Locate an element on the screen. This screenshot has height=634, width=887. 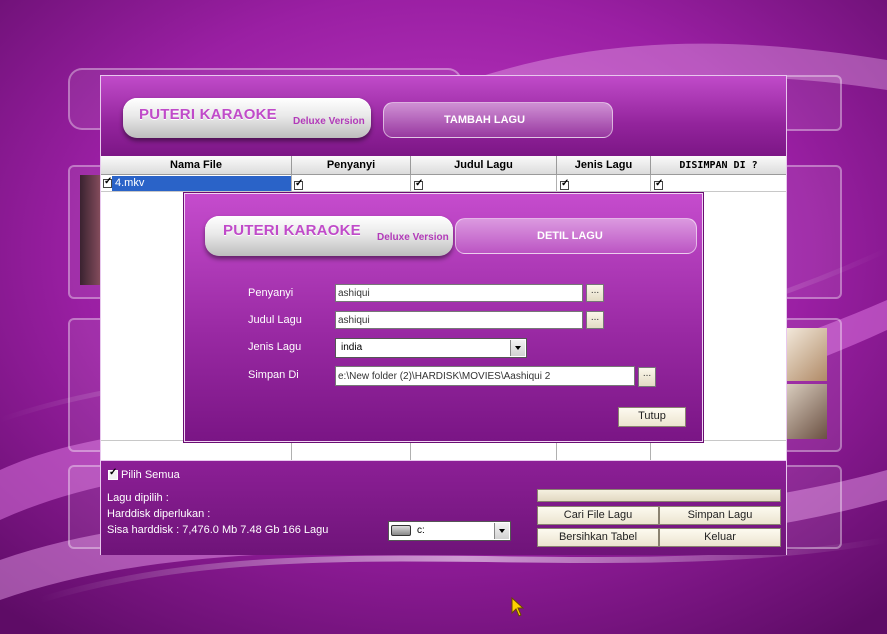
drive-select-value: c: is located at coordinates (421, 530).